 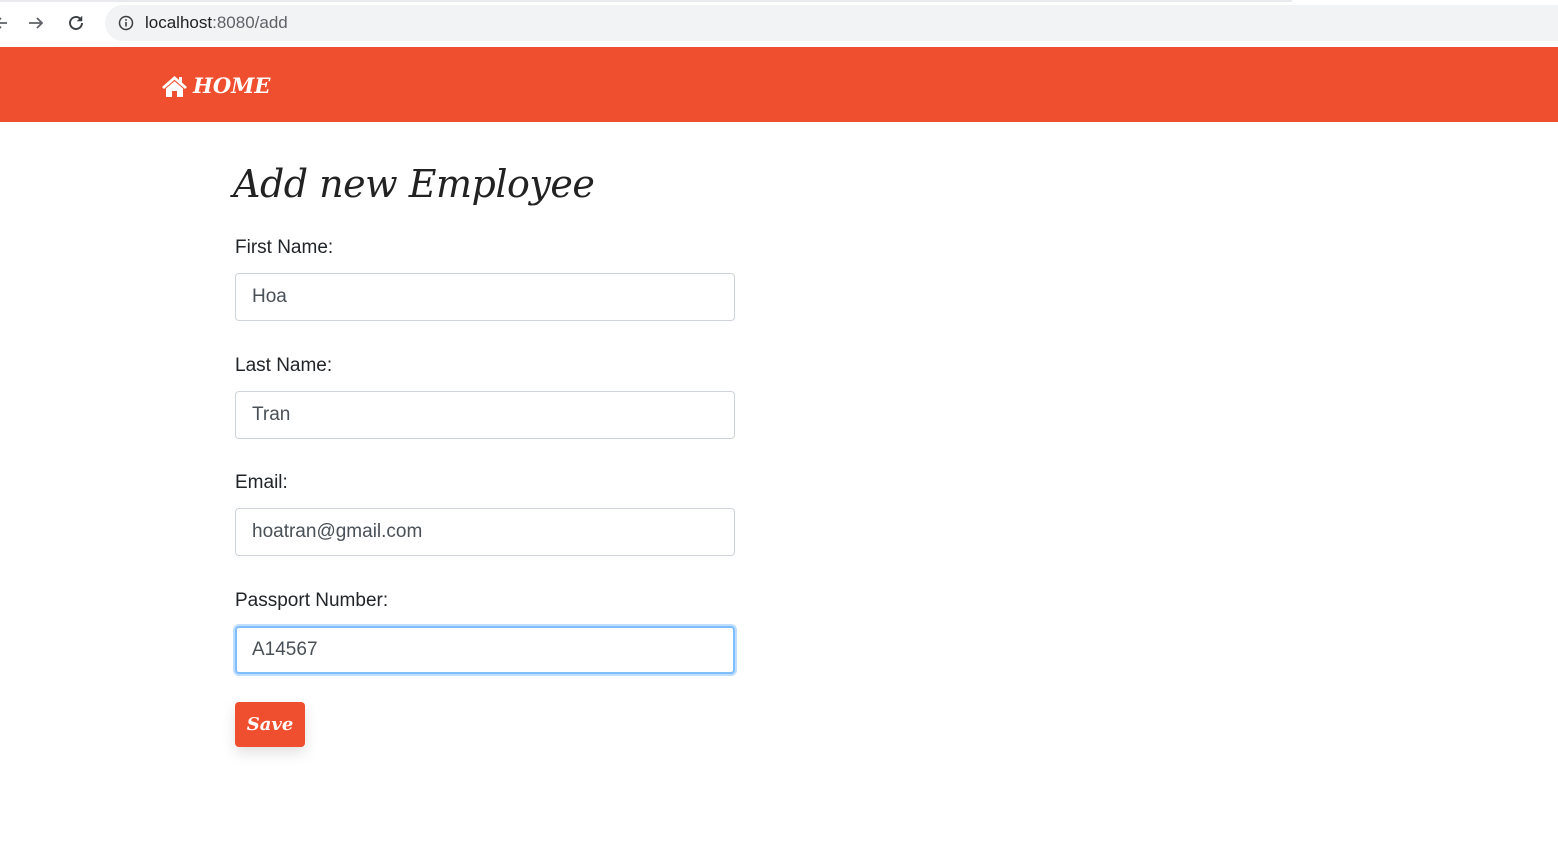 I want to click on info-icon, so click(x=126, y=23).